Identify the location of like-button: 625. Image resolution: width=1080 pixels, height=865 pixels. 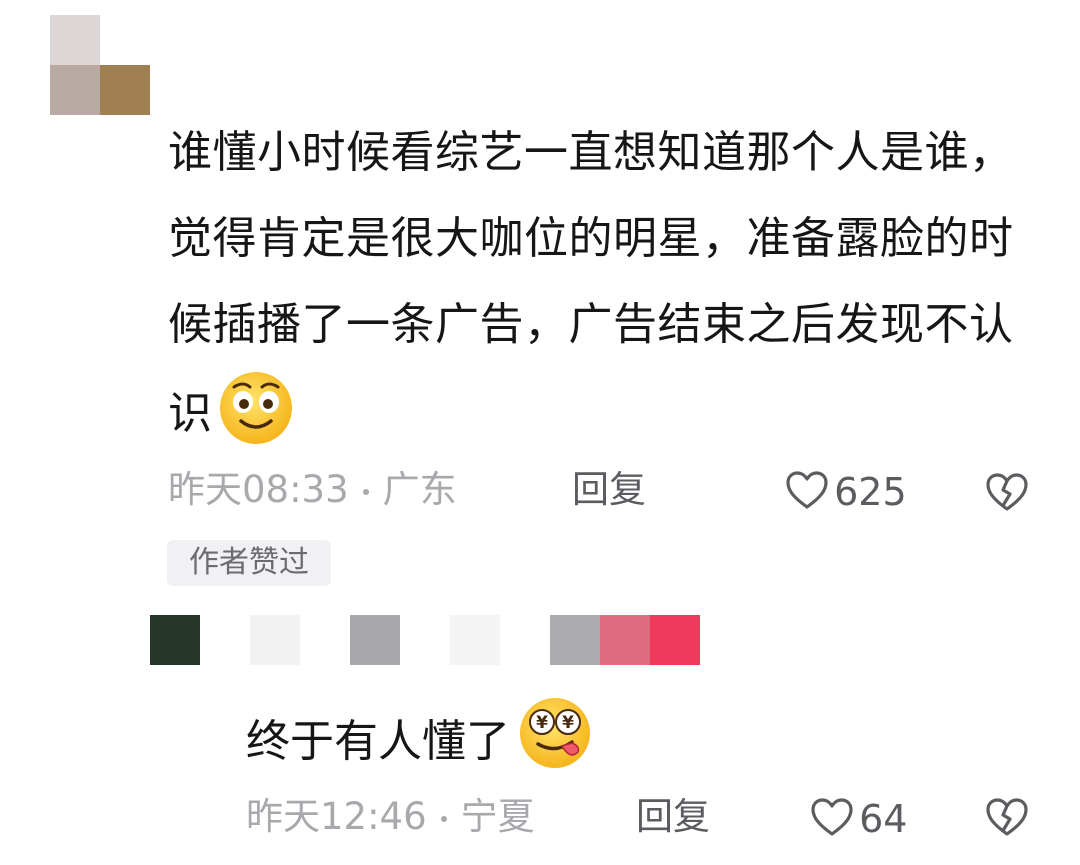
(846, 492).